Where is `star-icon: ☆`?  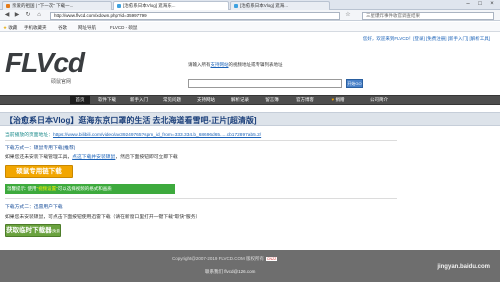
star-icon: ☆ is located at coordinates (348, 15).